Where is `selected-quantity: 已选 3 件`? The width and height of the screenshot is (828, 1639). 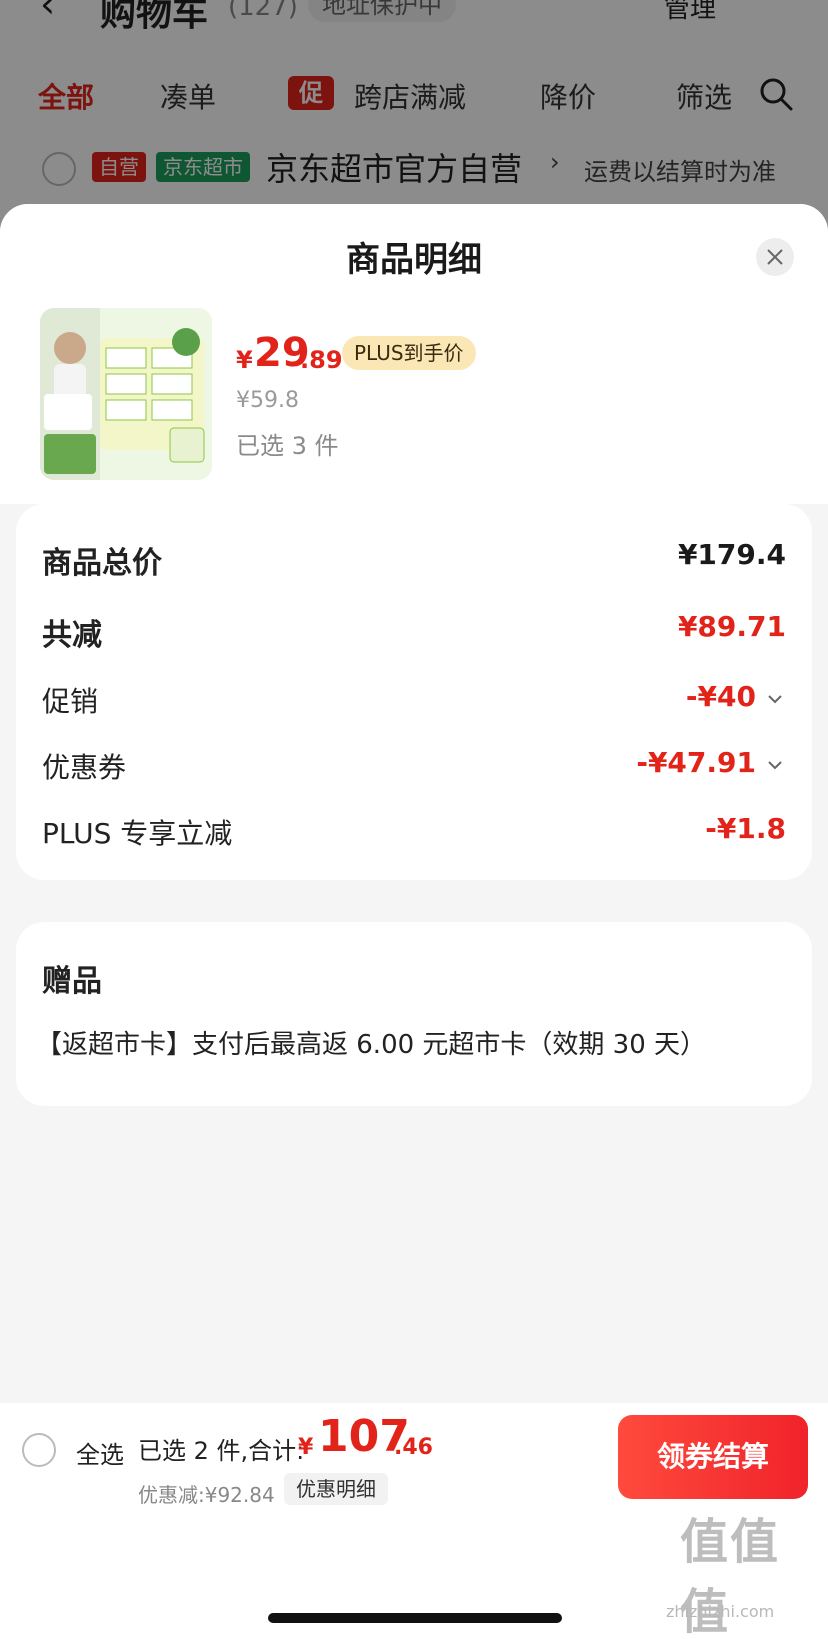
selected-quantity: 已选 3 件 is located at coordinates (287, 446).